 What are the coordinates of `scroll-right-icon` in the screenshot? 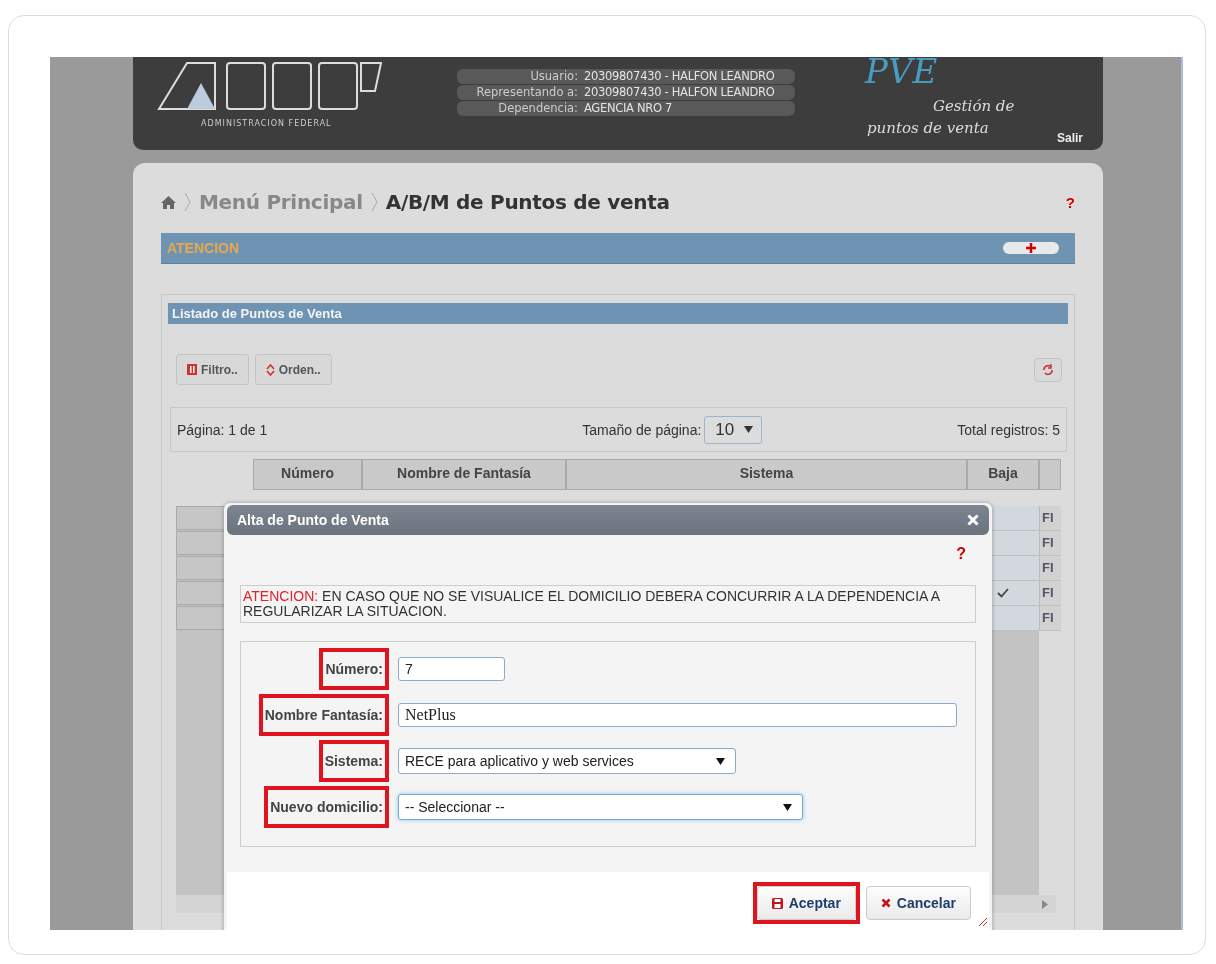 It's located at (1045, 904).